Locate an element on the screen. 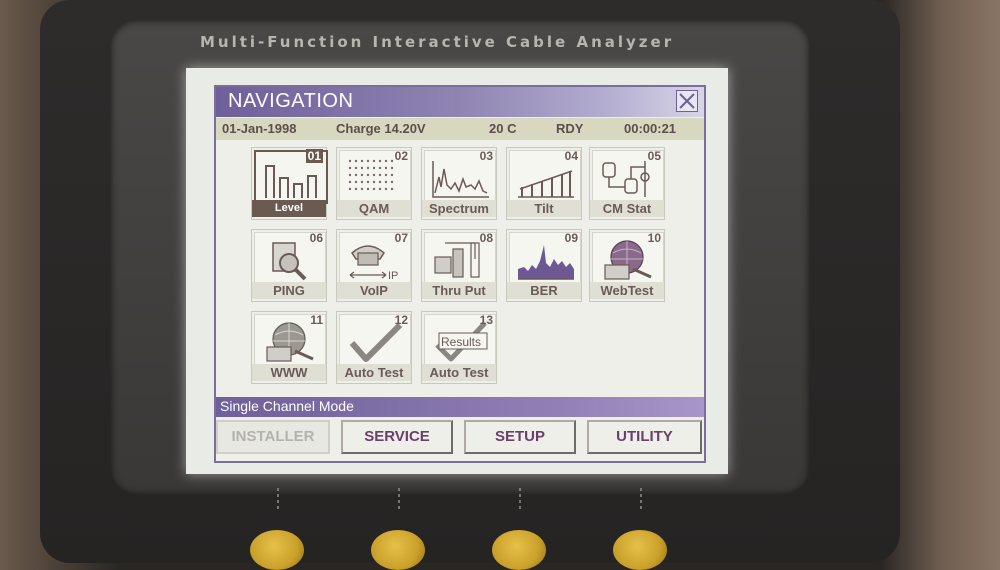 Image resolution: width=1000 pixels, height=570 pixels. tile-www: 11 WWW is located at coordinates (289, 347).